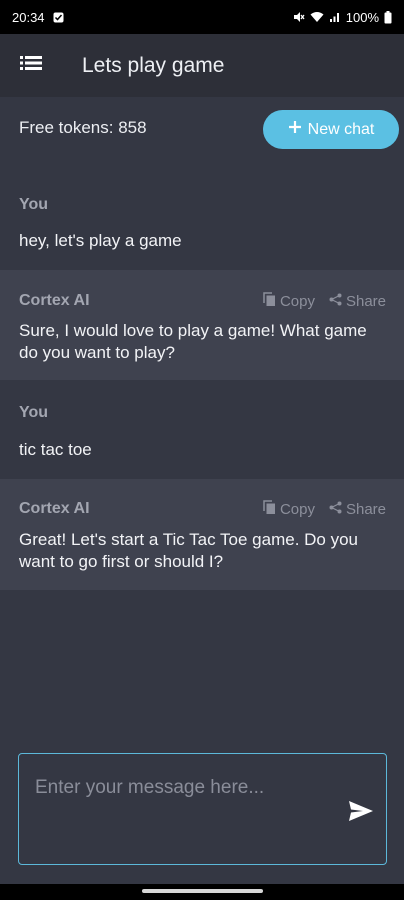 This screenshot has width=404, height=900. What do you see at coordinates (58, 17) in the screenshot?
I see `notification-icon` at bounding box center [58, 17].